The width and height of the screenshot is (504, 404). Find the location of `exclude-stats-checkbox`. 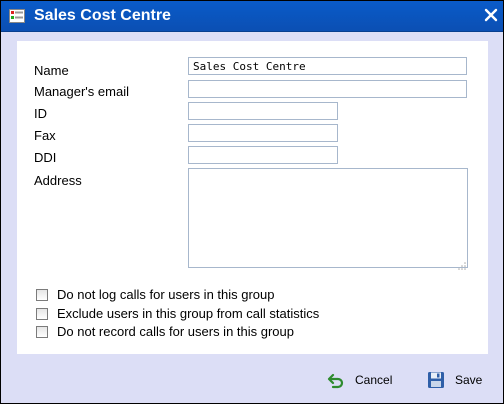

exclude-stats-checkbox is located at coordinates (42, 313).